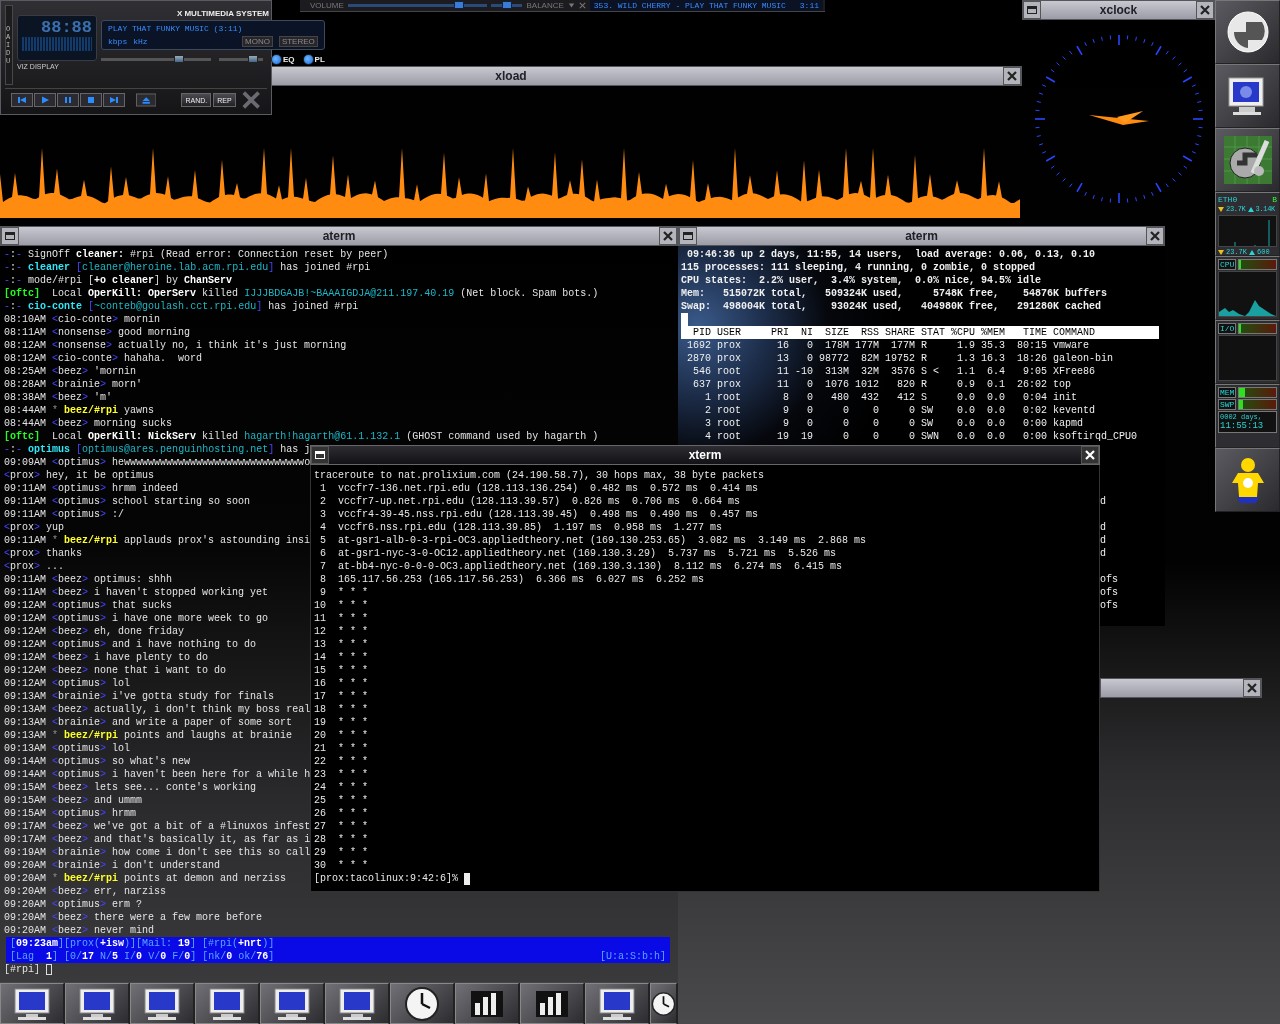 The height and width of the screenshot is (1024, 1280). What do you see at coordinates (79, 930) in the screenshot?
I see `chat-line: 09:20AM <beez> never mind` at bounding box center [79, 930].